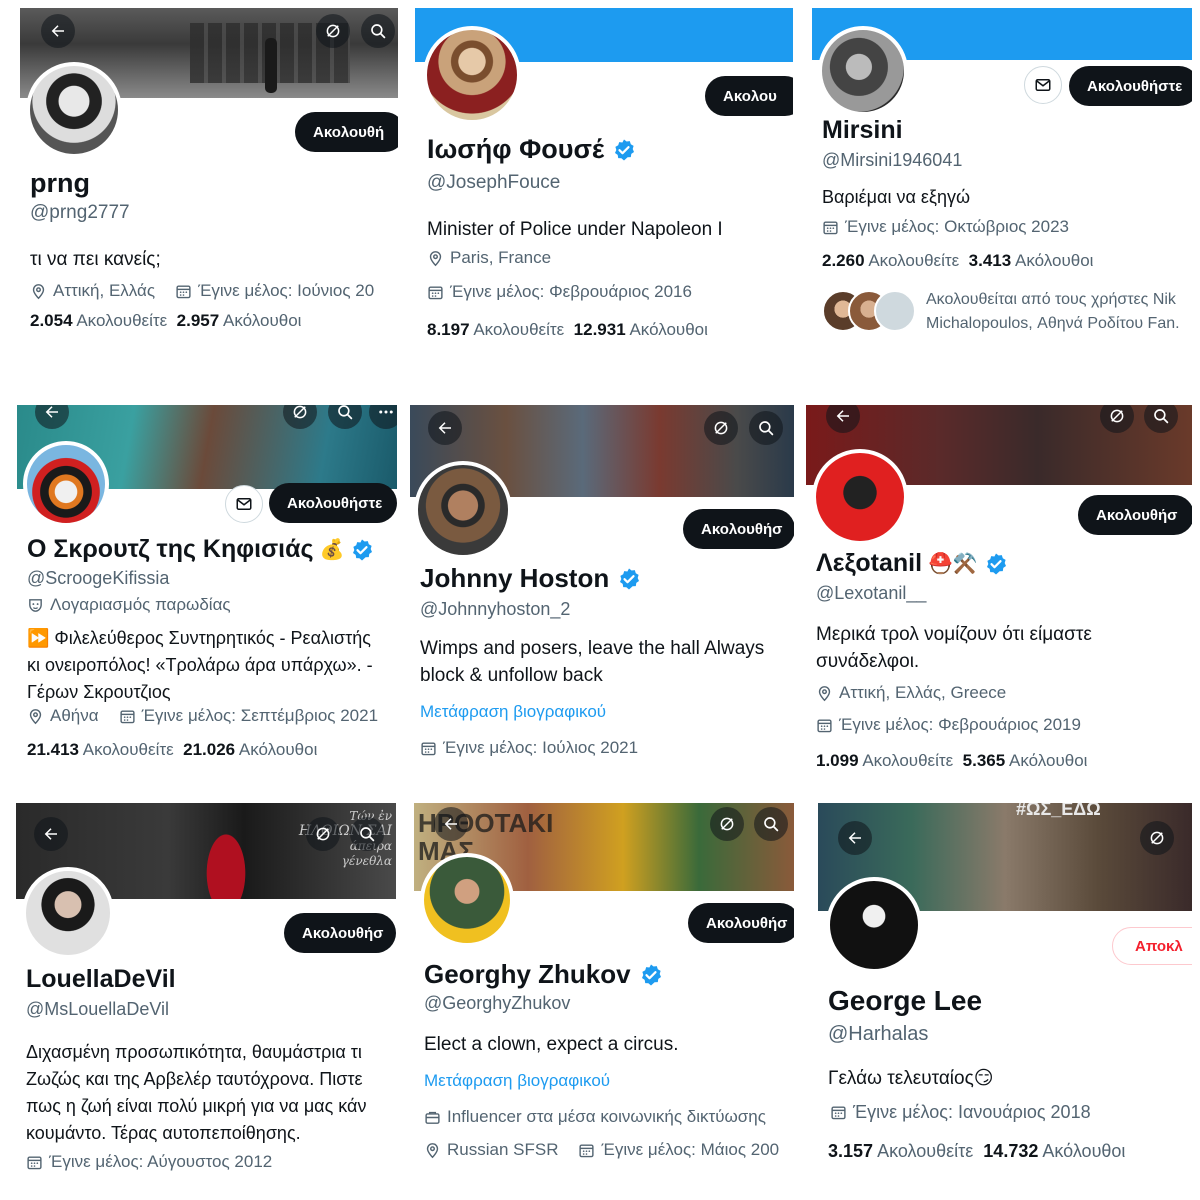 The height and width of the screenshot is (1200, 1200). What do you see at coordinates (494, 182) in the screenshot?
I see `username: @JosephFouce` at bounding box center [494, 182].